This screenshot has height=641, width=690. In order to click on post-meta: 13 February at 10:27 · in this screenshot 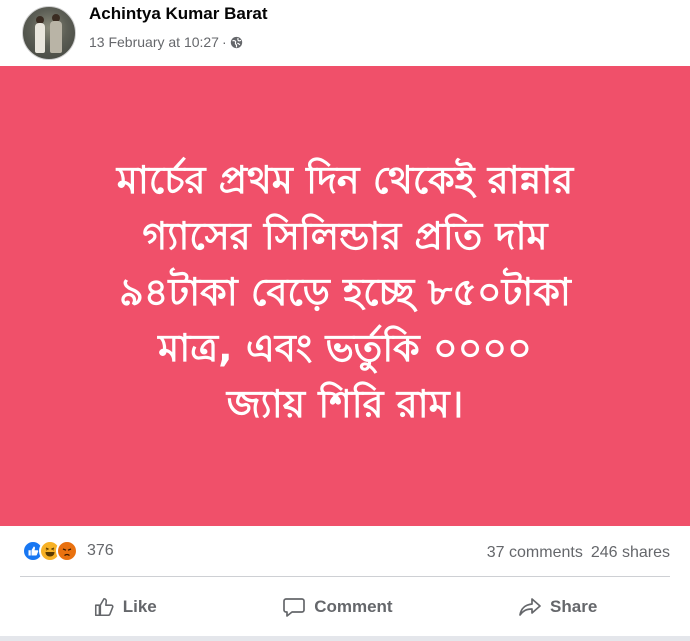, I will do `click(166, 42)`.